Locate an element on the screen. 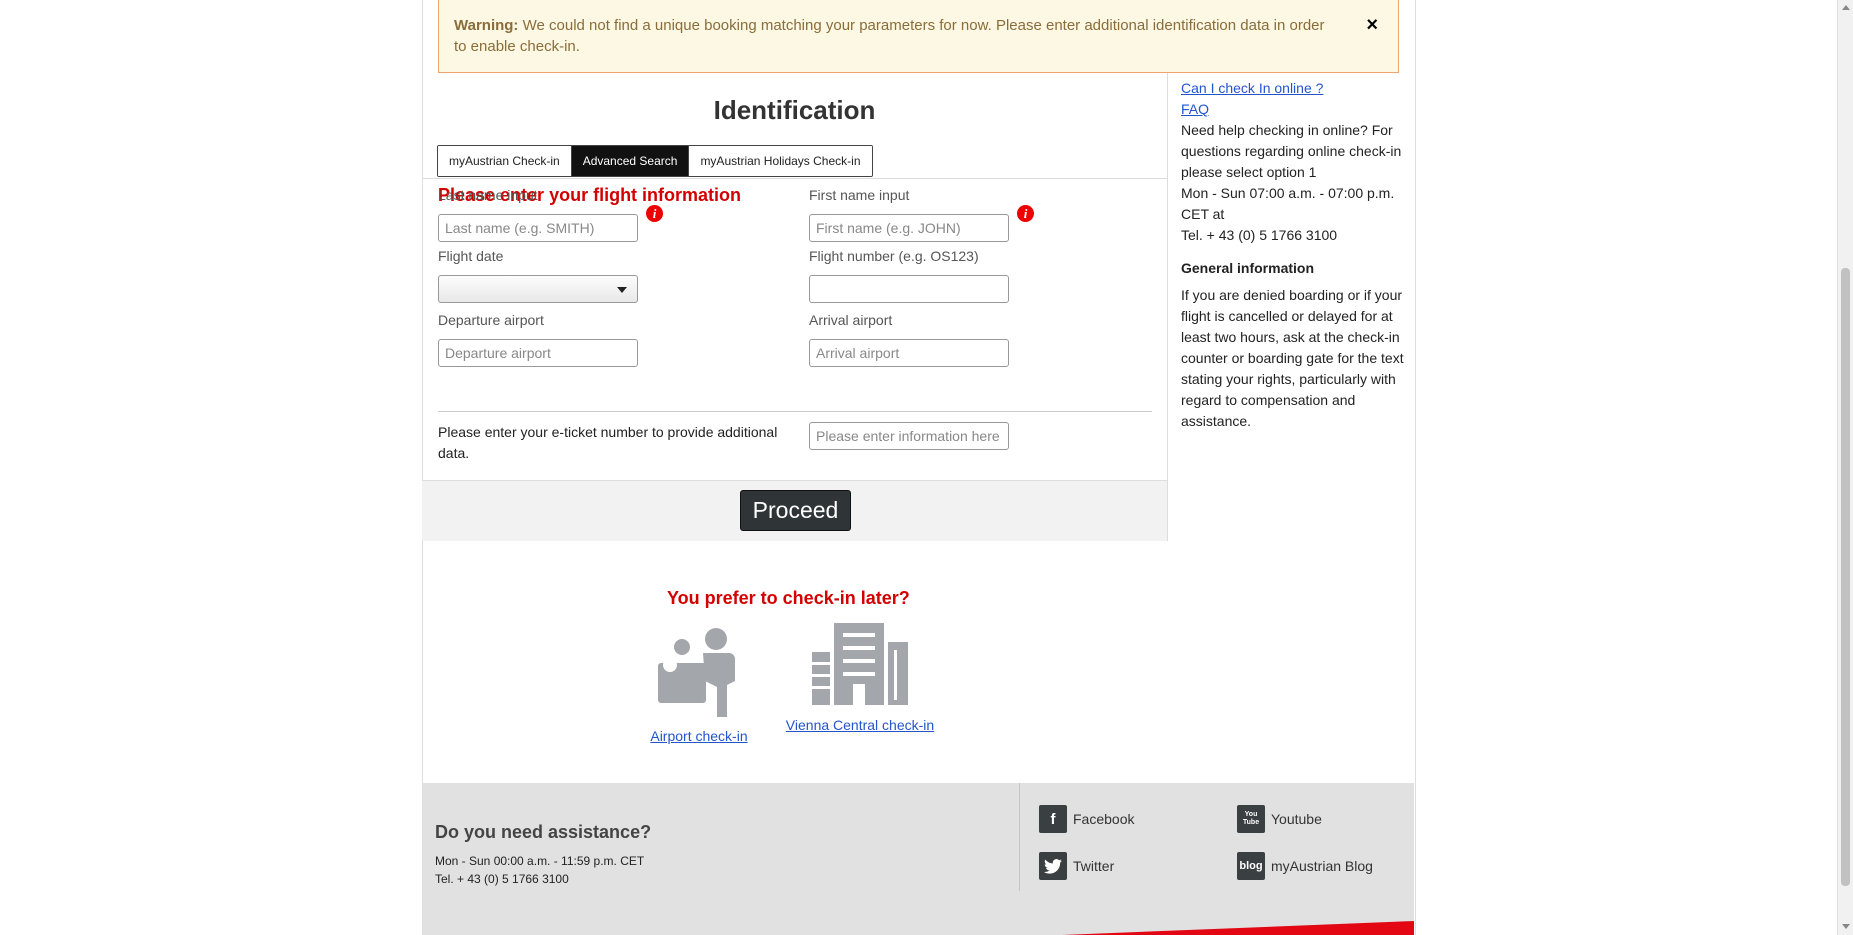 The height and width of the screenshot is (935, 1853). warning-prefix: Warning: is located at coordinates (486, 25).